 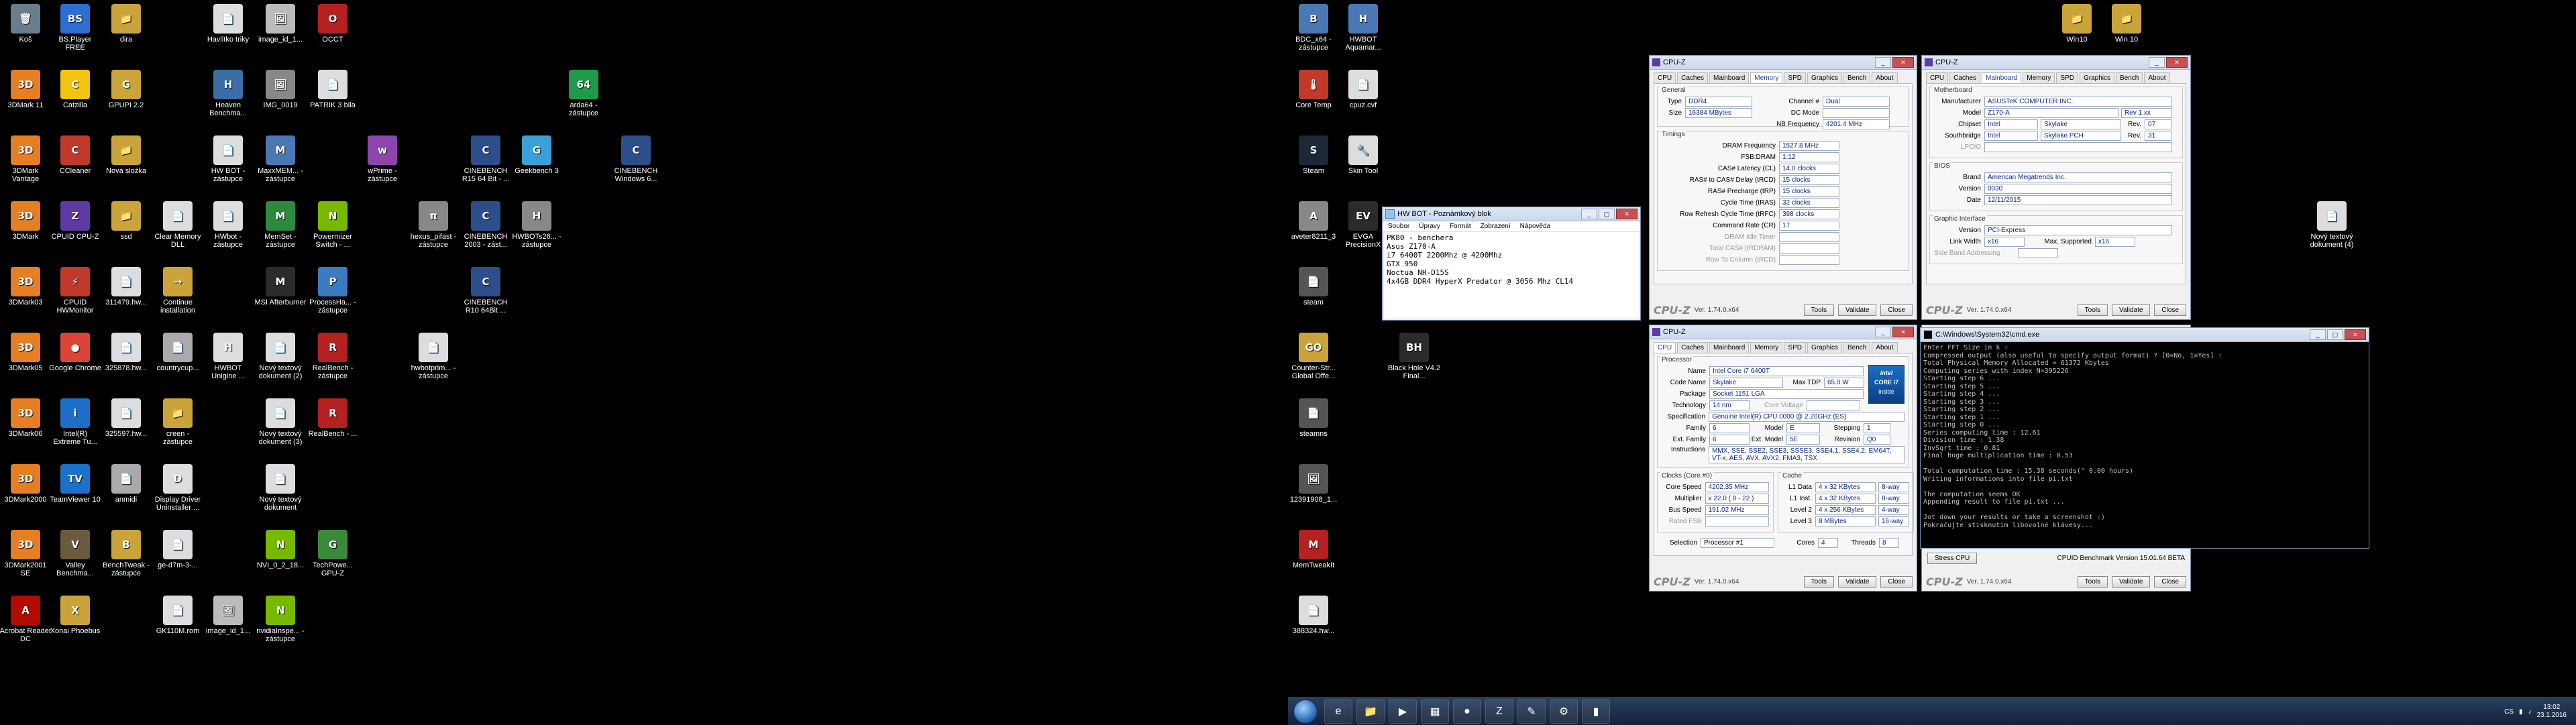 What do you see at coordinates (75, 28) in the screenshot?
I see `desktop-icon: BS BS.Player FREE` at bounding box center [75, 28].